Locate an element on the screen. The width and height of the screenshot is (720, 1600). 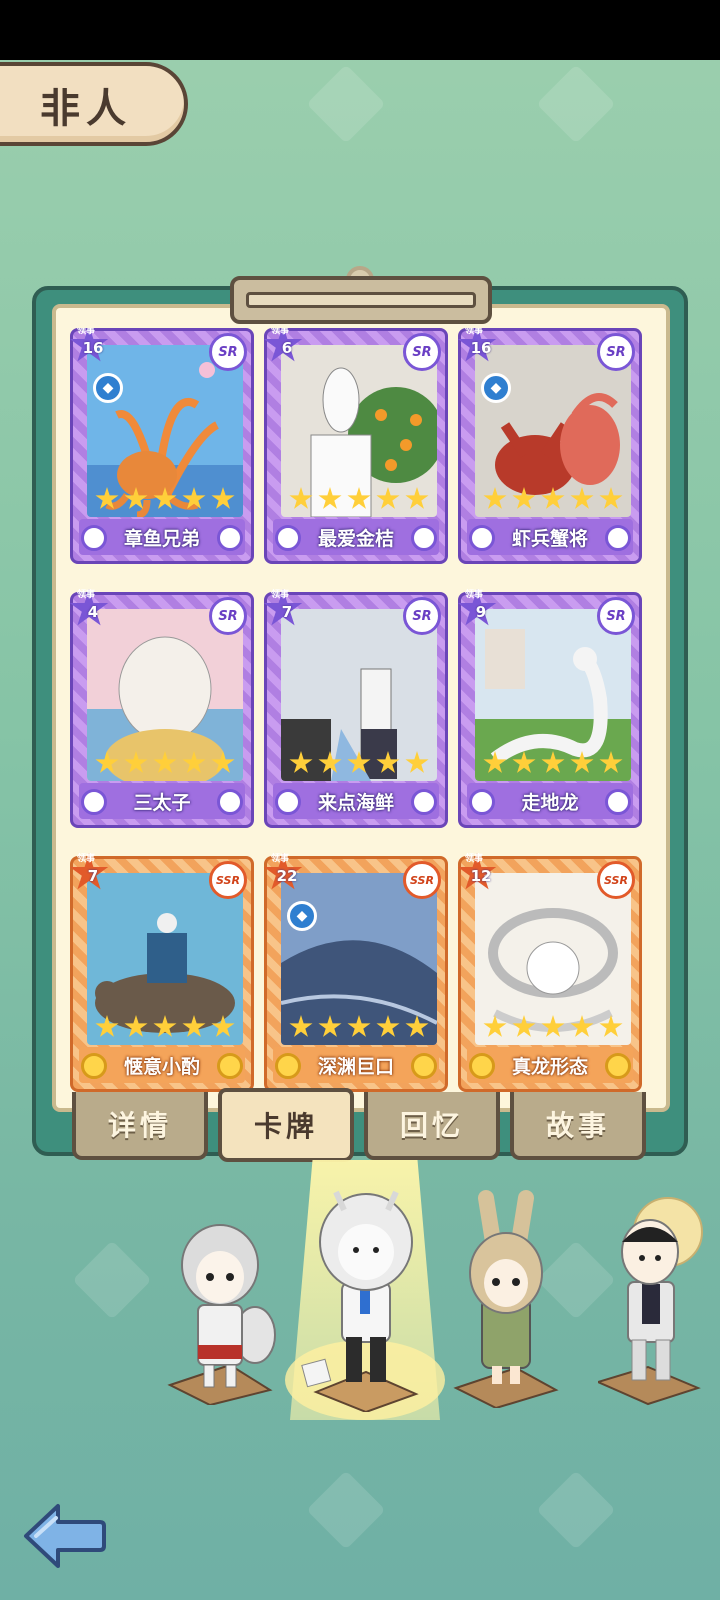
level-number: 6 is located at coordinates (287, 348).